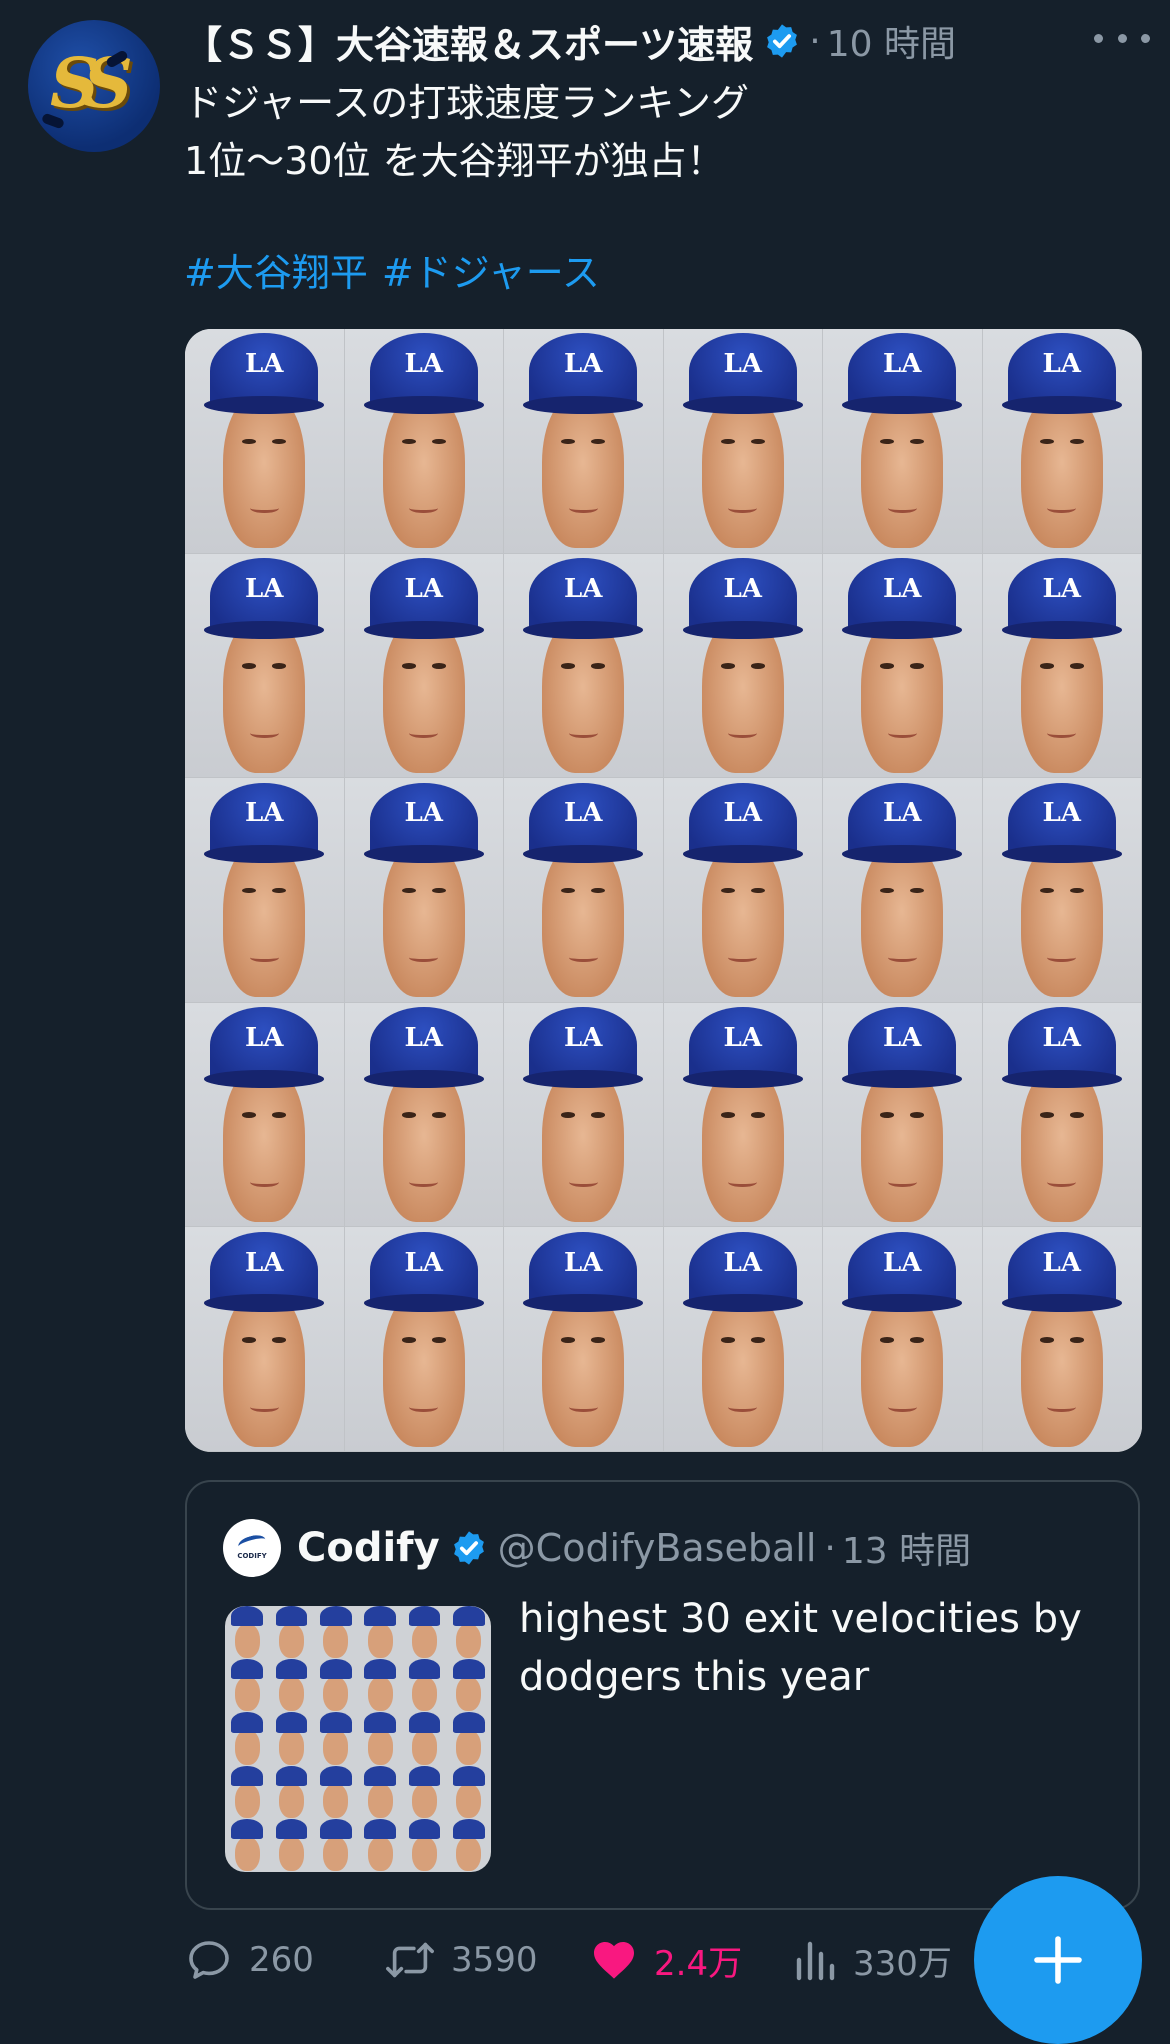  What do you see at coordinates (454, 161) in the screenshot?
I see `tweet-text-line: 1位〜30位 を大谷翔平が独占！` at bounding box center [454, 161].